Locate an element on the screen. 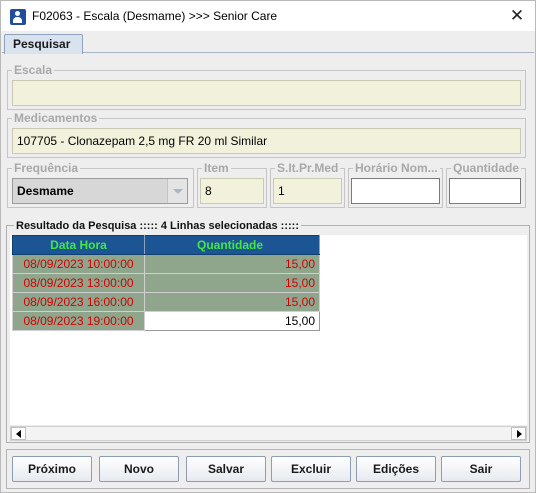 The width and height of the screenshot is (536, 493). table-row: 08/09/2023 13:00:00 15,00 is located at coordinates (166, 283).